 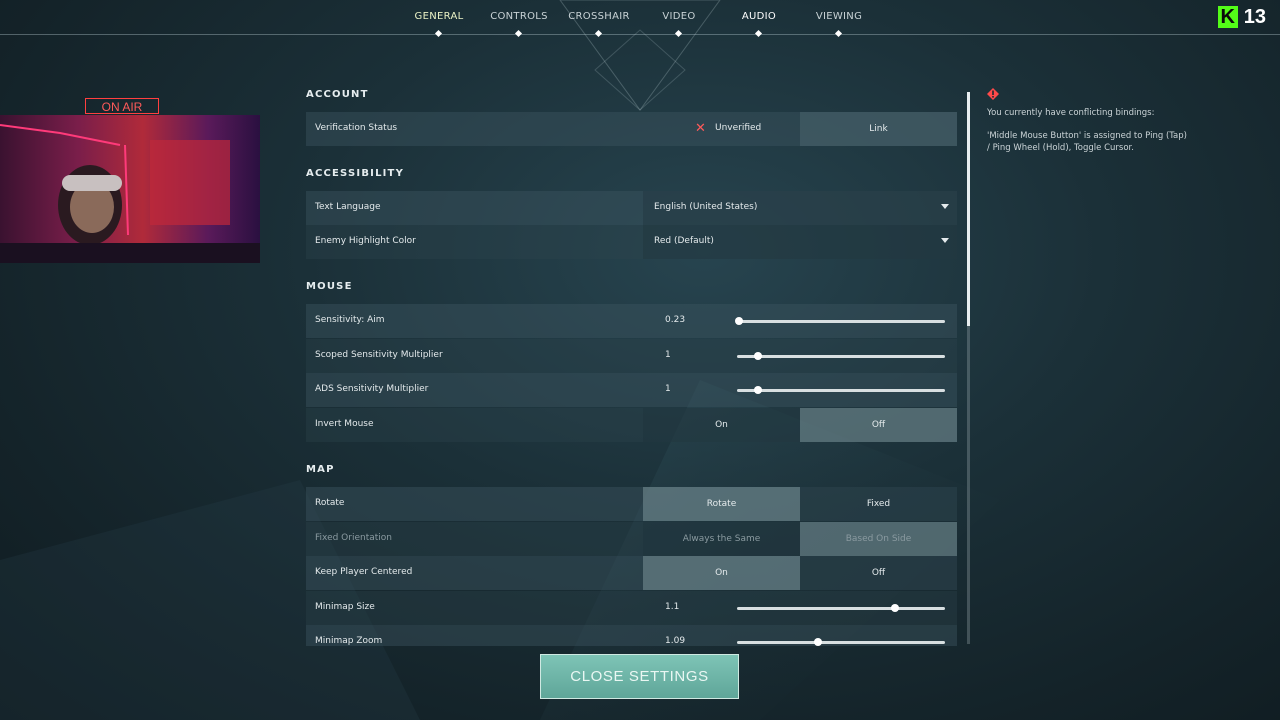 I want to click on nav-divider, so click(x=640, y=34).